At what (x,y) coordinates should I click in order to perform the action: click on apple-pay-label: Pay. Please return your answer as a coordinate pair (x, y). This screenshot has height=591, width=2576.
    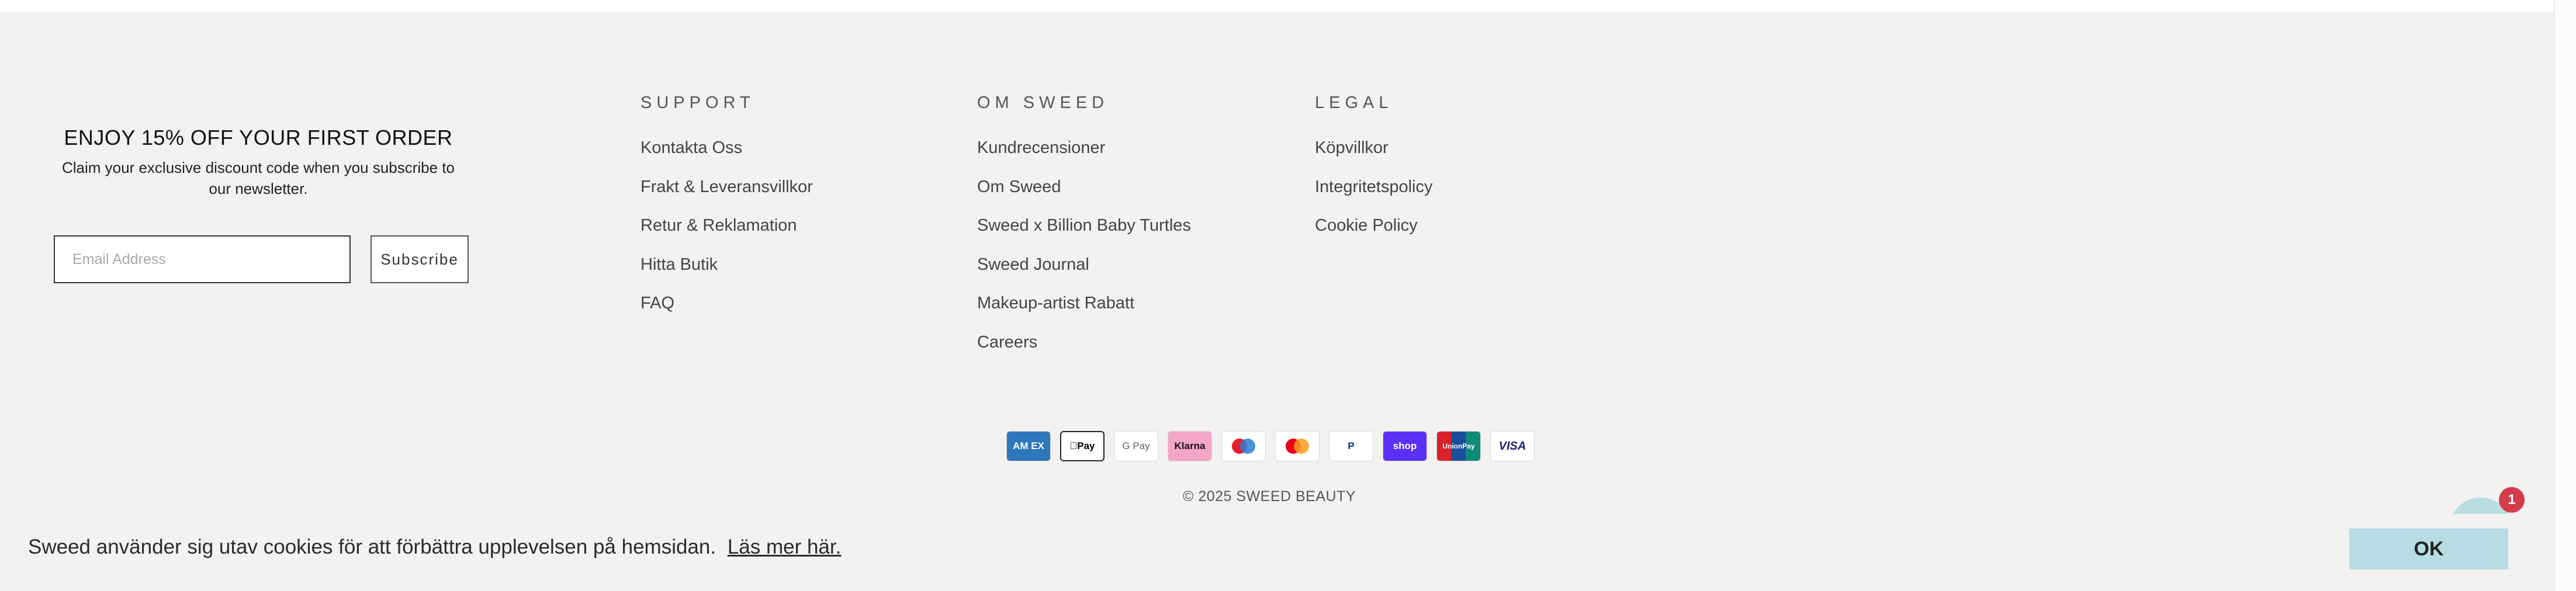
    Looking at the image, I should click on (1084, 445).